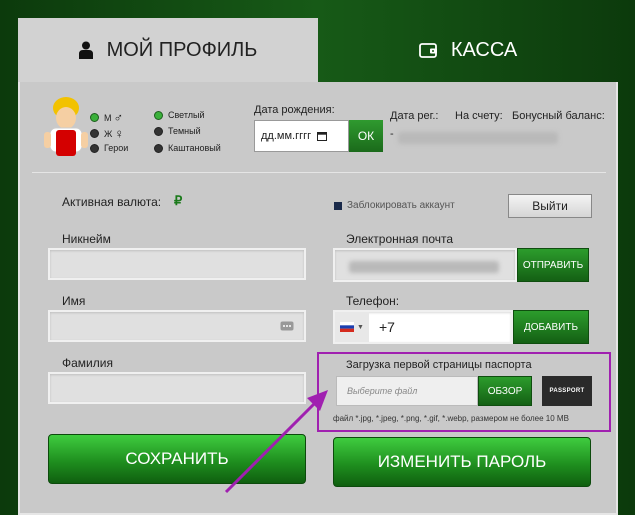 The height and width of the screenshot is (515, 635). Describe the element at coordinates (177, 459) in the screenshot. I see `save-button: СОХРАНИТЬ` at that location.